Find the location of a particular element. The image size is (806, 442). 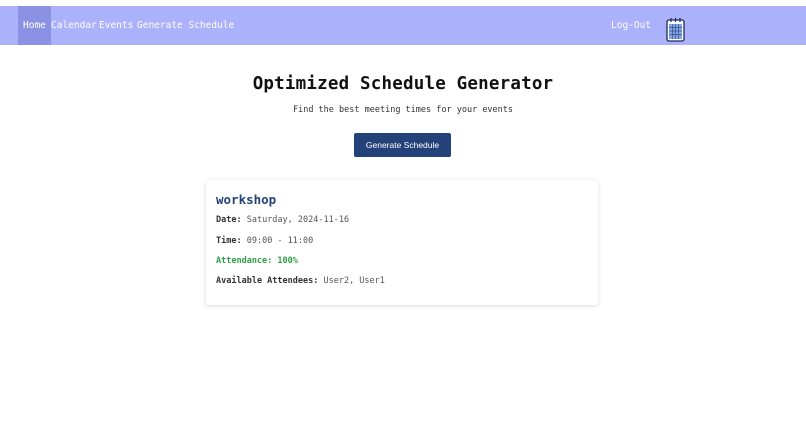

attendance-value: 100% is located at coordinates (287, 261).